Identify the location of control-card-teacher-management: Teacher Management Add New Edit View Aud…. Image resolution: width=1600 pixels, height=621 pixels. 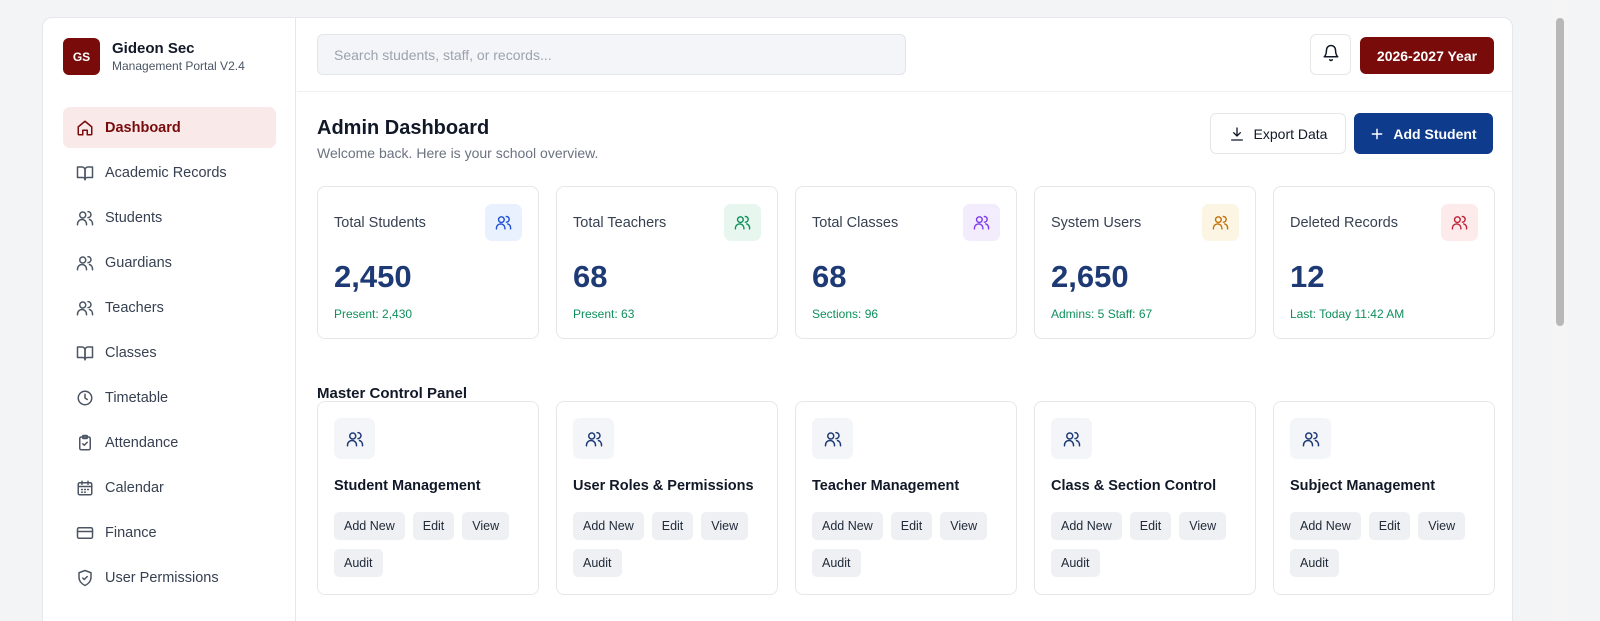
(906, 498).